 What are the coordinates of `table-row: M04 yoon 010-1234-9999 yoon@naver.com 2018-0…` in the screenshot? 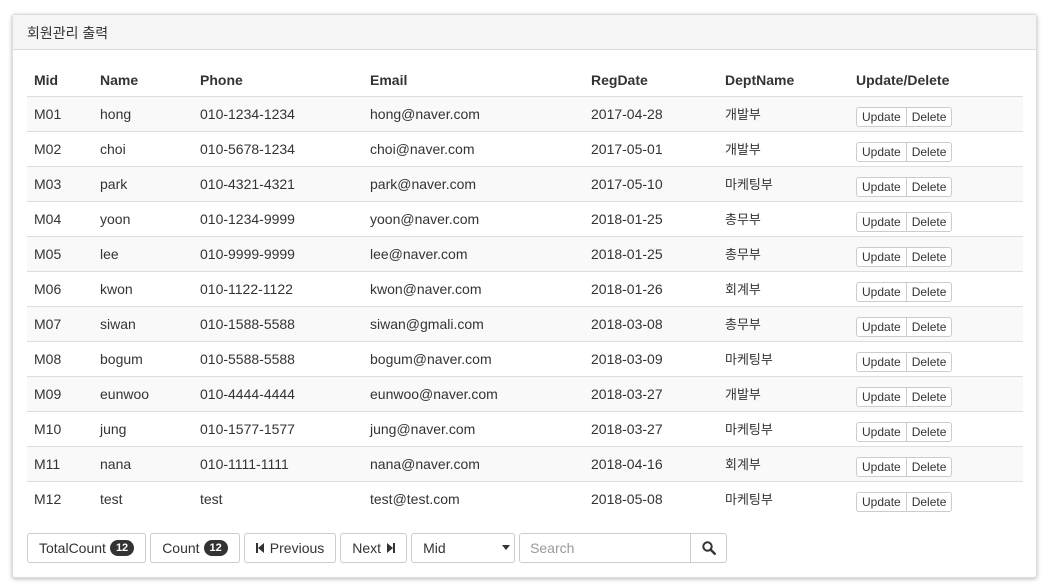 It's located at (525, 218).